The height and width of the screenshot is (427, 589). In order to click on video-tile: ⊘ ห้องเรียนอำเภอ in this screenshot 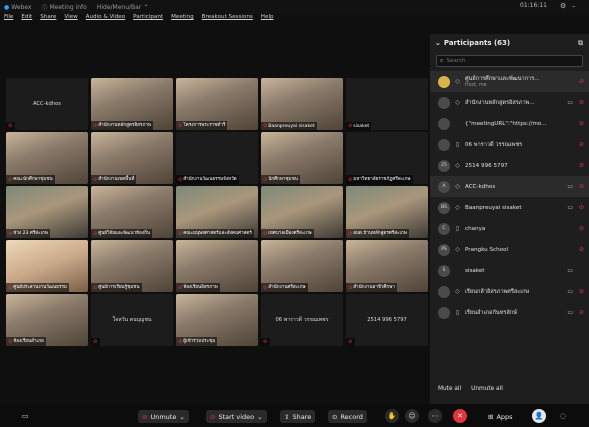, I will do `click(47, 320)`.